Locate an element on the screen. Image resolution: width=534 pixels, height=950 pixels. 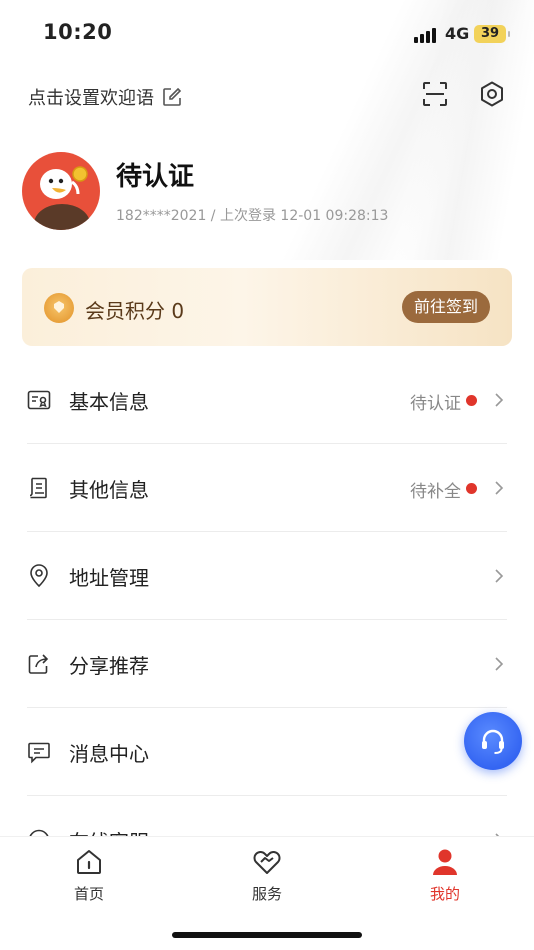
headset-icon is located at coordinates (493, 741).